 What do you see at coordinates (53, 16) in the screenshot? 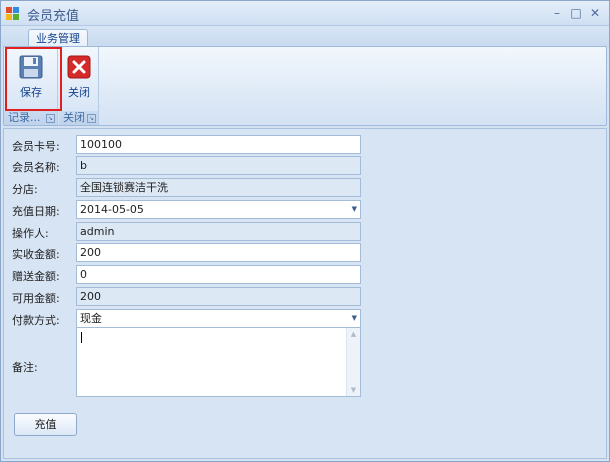
I see `window-title: 会员充值` at bounding box center [53, 16].